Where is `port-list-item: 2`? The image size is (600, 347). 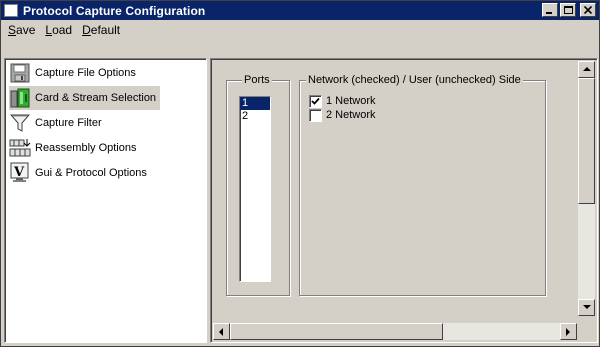
port-list-item: 2 is located at coordinates (255, 116).